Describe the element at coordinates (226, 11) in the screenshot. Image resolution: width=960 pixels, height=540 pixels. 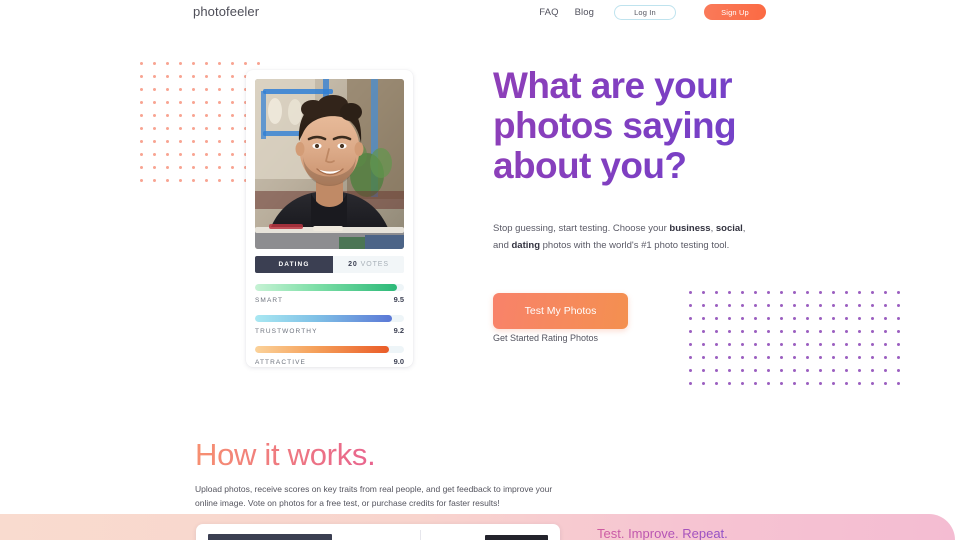
I see `logo: photofeeler` at that location.